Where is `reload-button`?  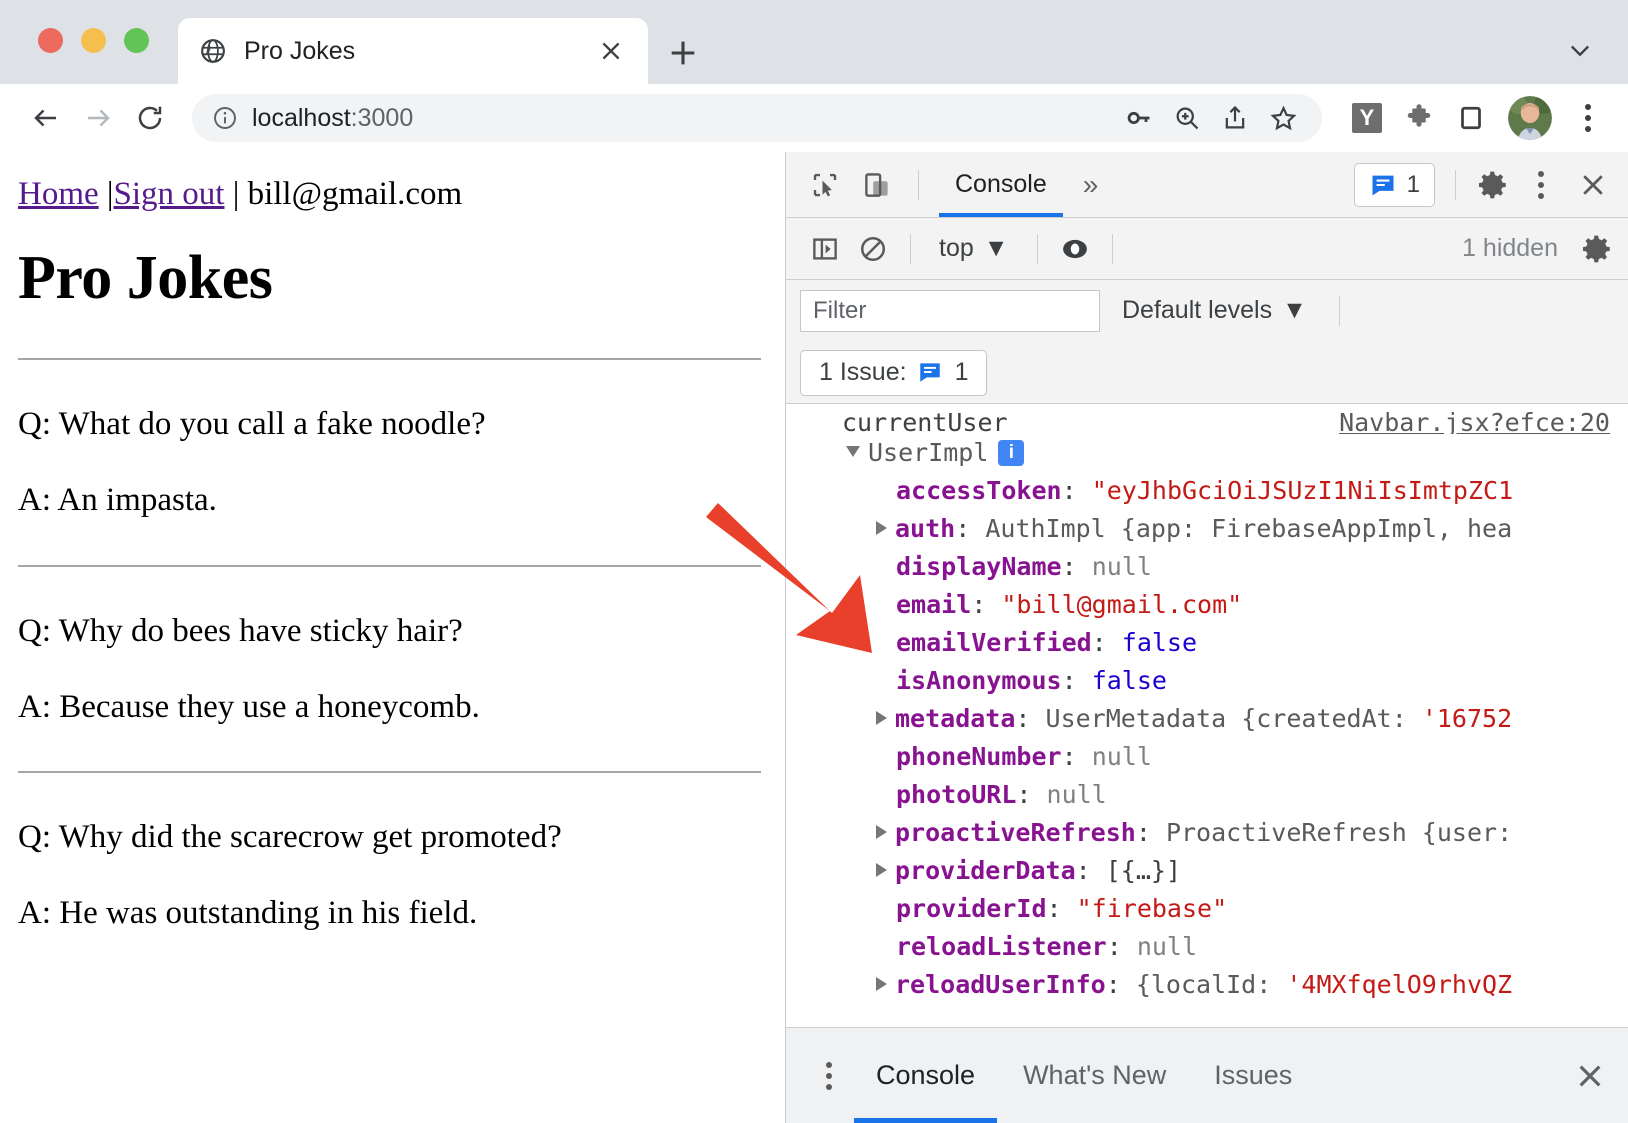
reload-button is located at coordinates (150, 118).